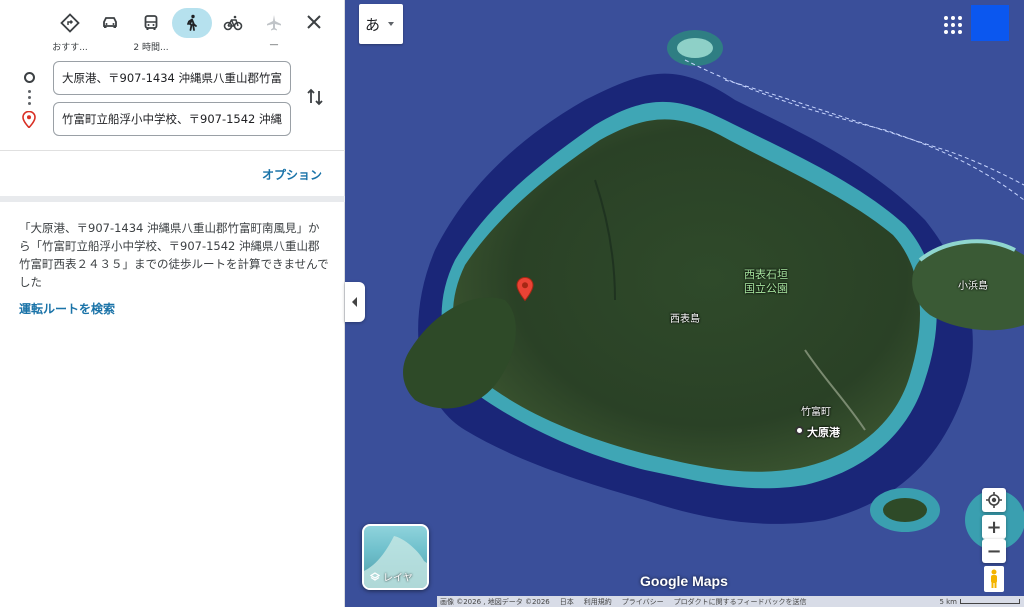  I want to click on ime-char: あ, so click(373, 24).